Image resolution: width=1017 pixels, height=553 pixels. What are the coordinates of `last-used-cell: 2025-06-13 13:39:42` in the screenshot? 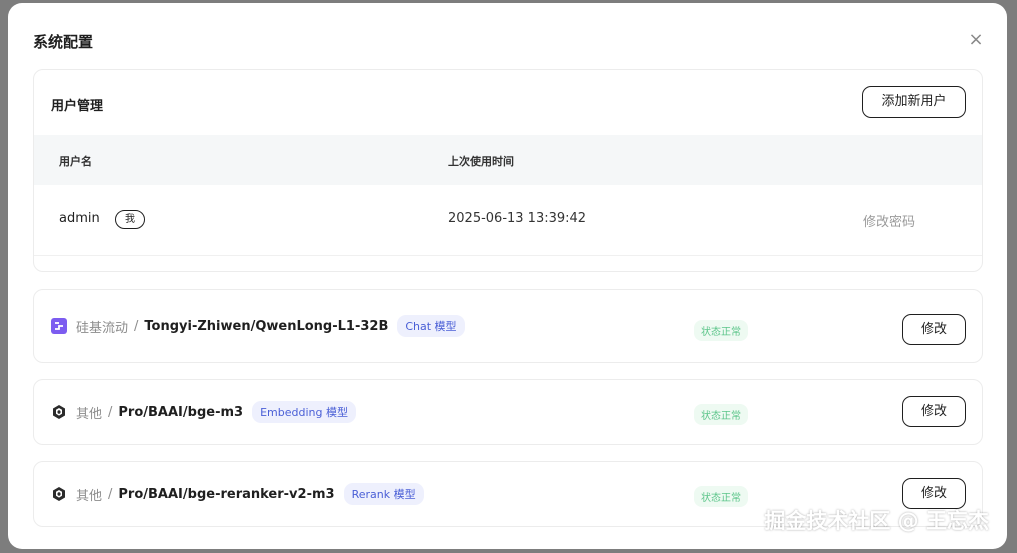 It's located at (517, 218).